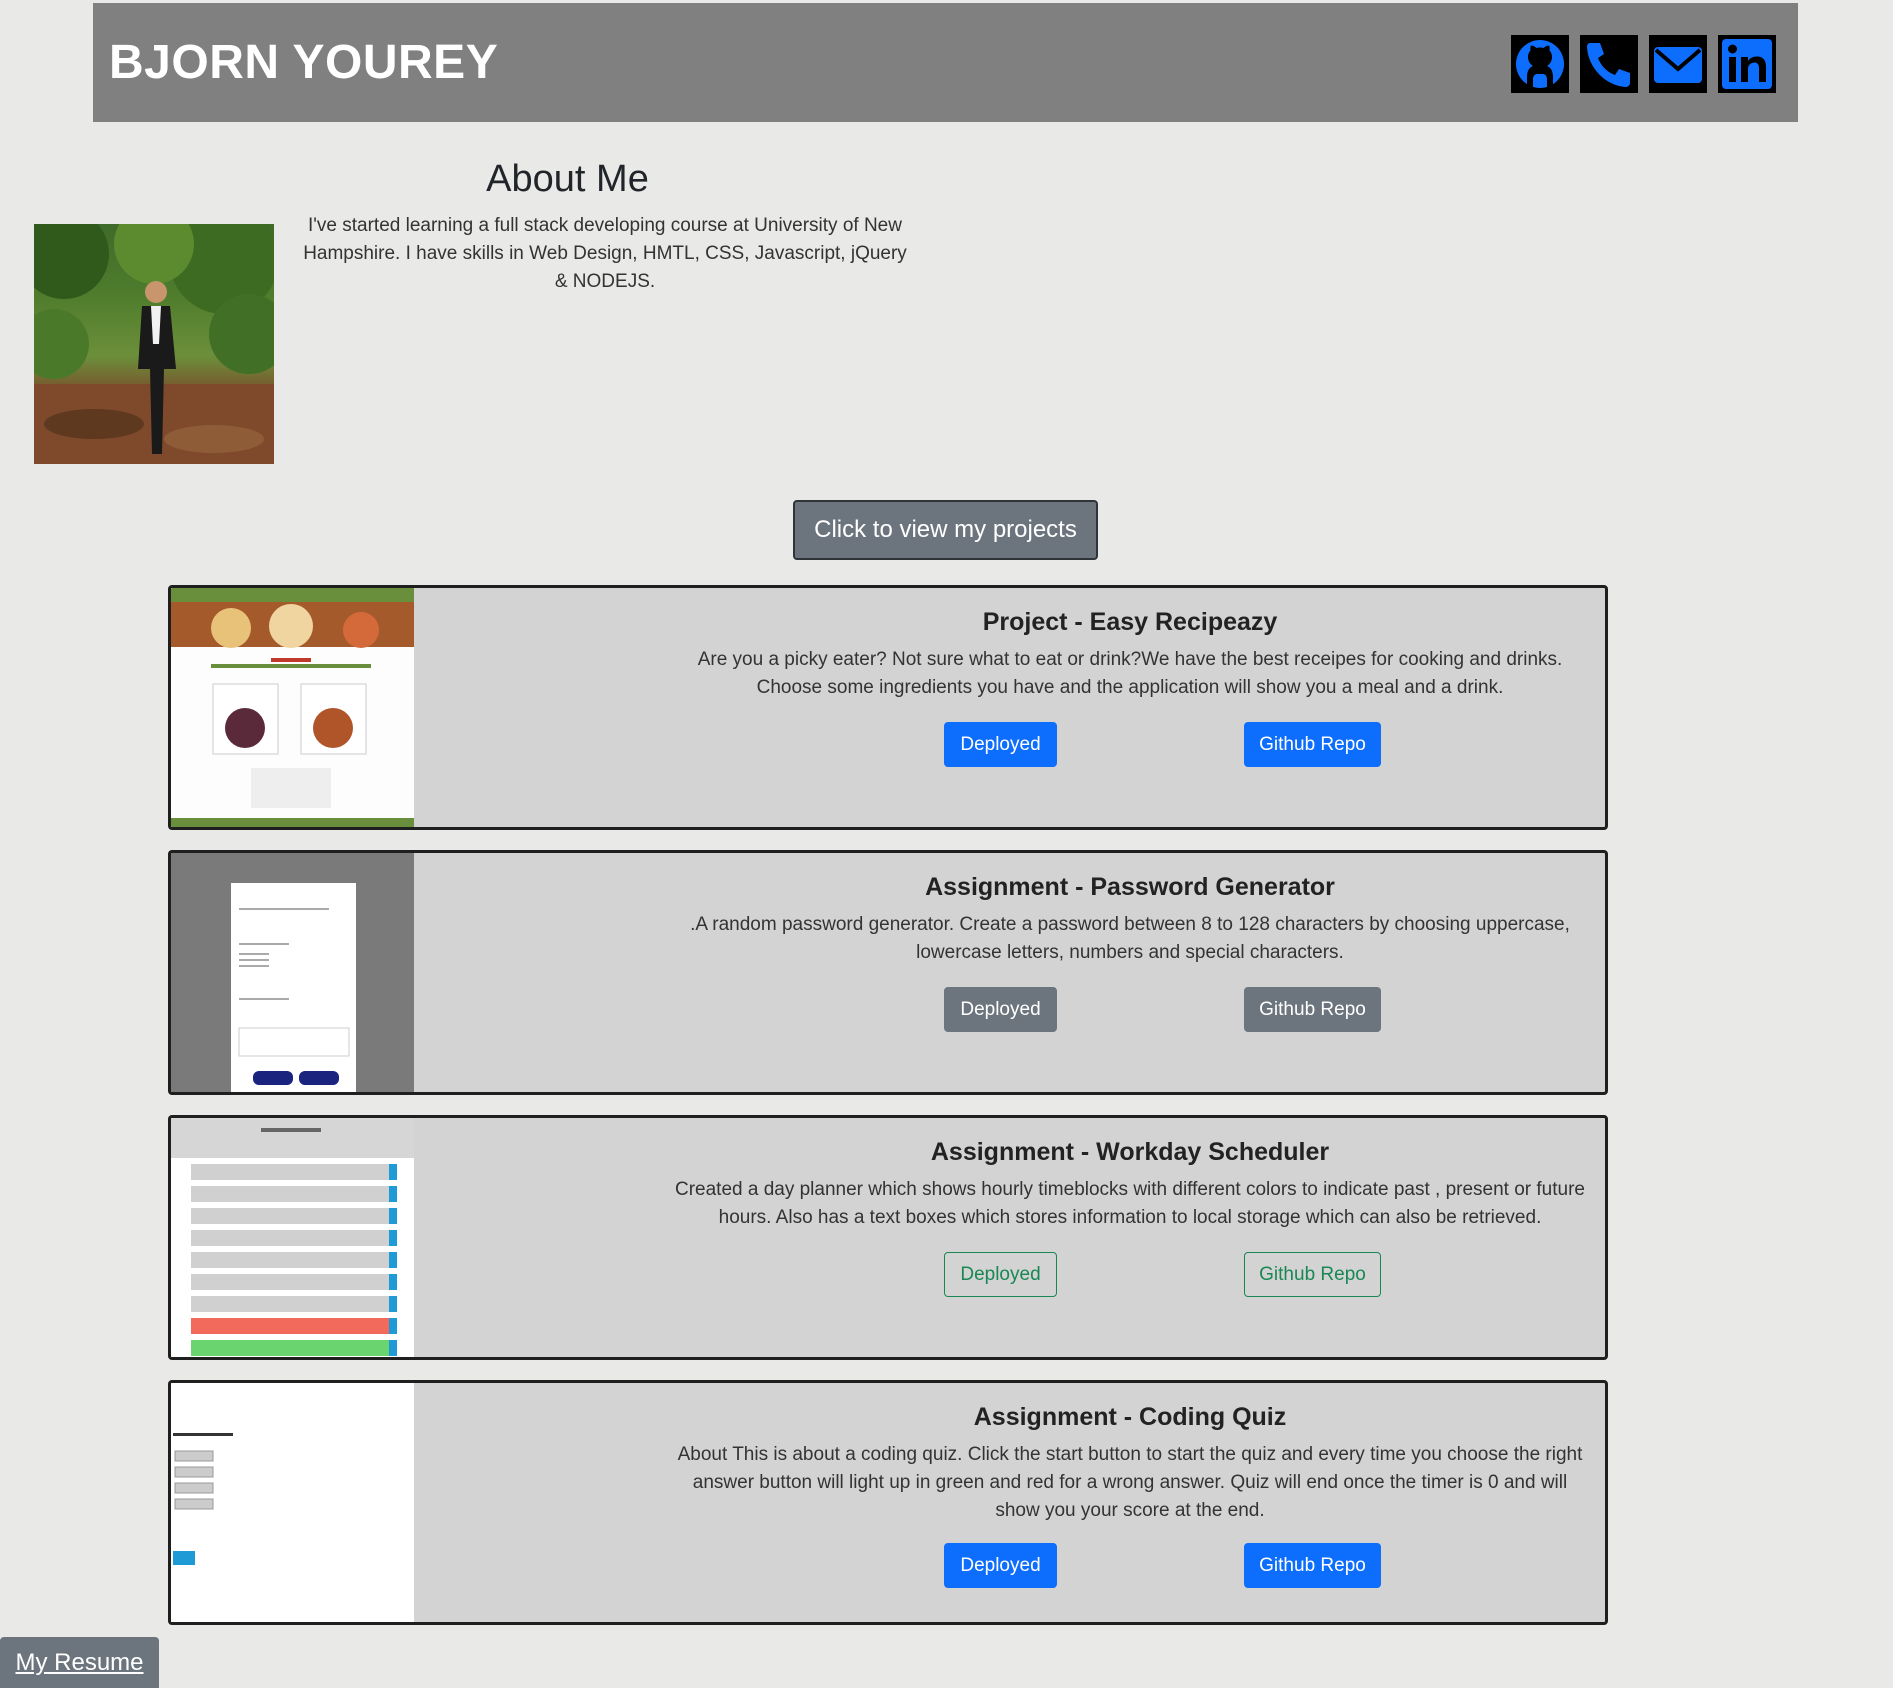  What do you see at coordinates (79, 1662) in the screenshot?
I see `resume-link: My Resume` at bounding box center [79, 1662].